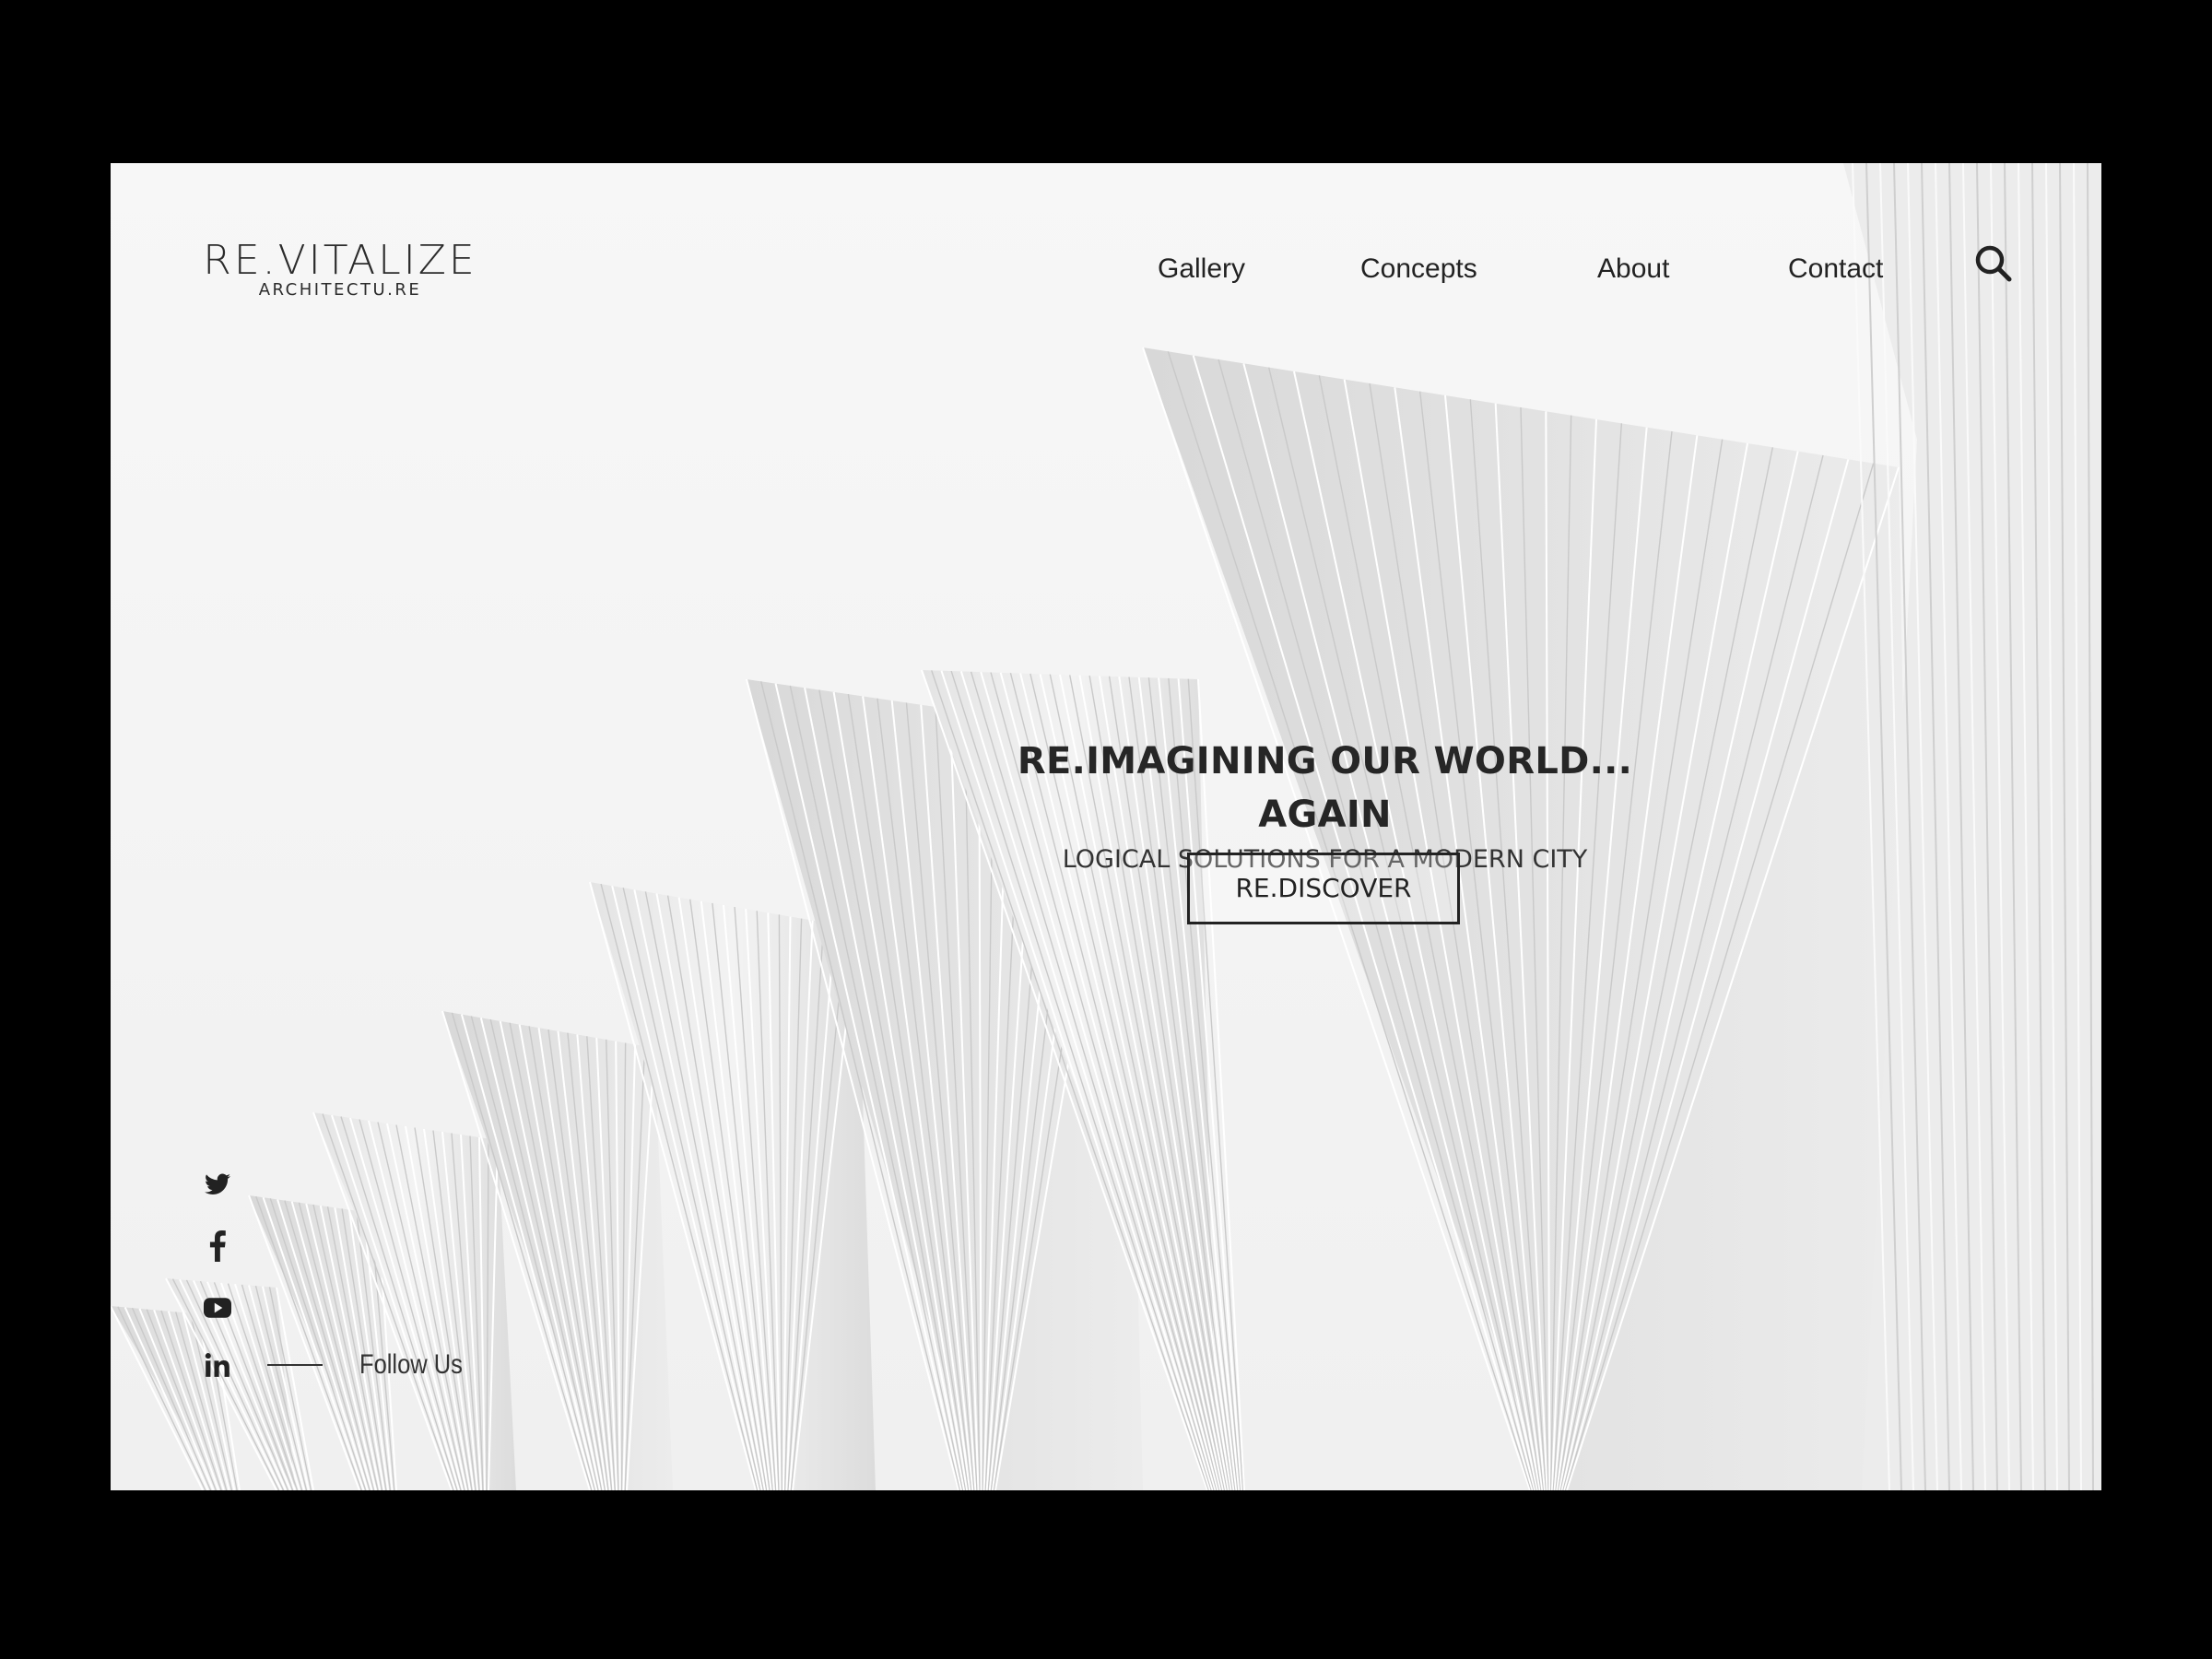  What do you see at coordinates (1325, 788) in the screenshot?
I see `hero-headline: RE.IMAGINING OUR WORLD... AGAIN` at bounding box center [1325, 788].